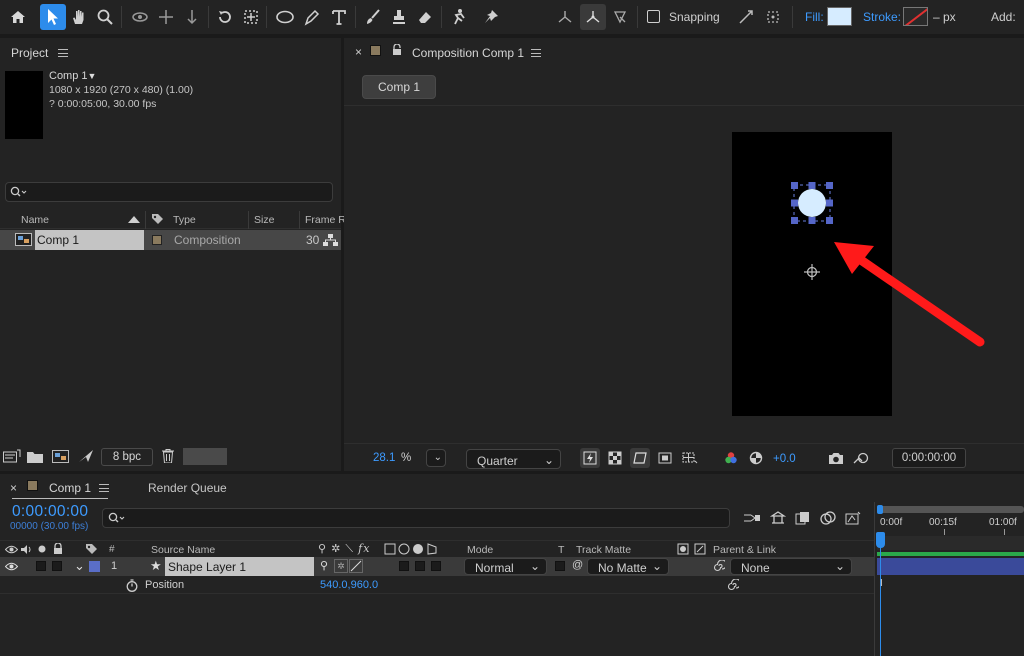  I want to click on parent-dropdown: None ⌄, so click(791, 566).